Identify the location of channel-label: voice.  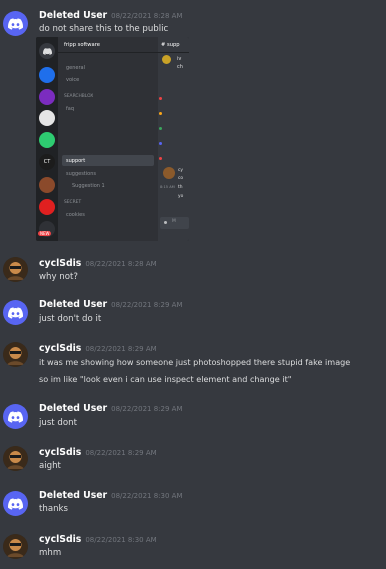
(73, 80).